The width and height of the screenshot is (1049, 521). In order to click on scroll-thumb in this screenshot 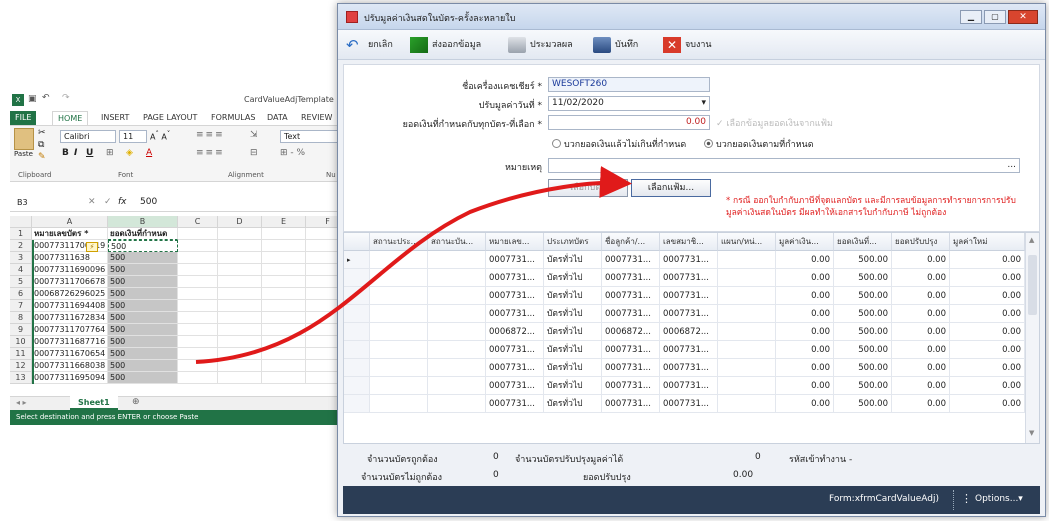, I will do `click(1032, 285)`.